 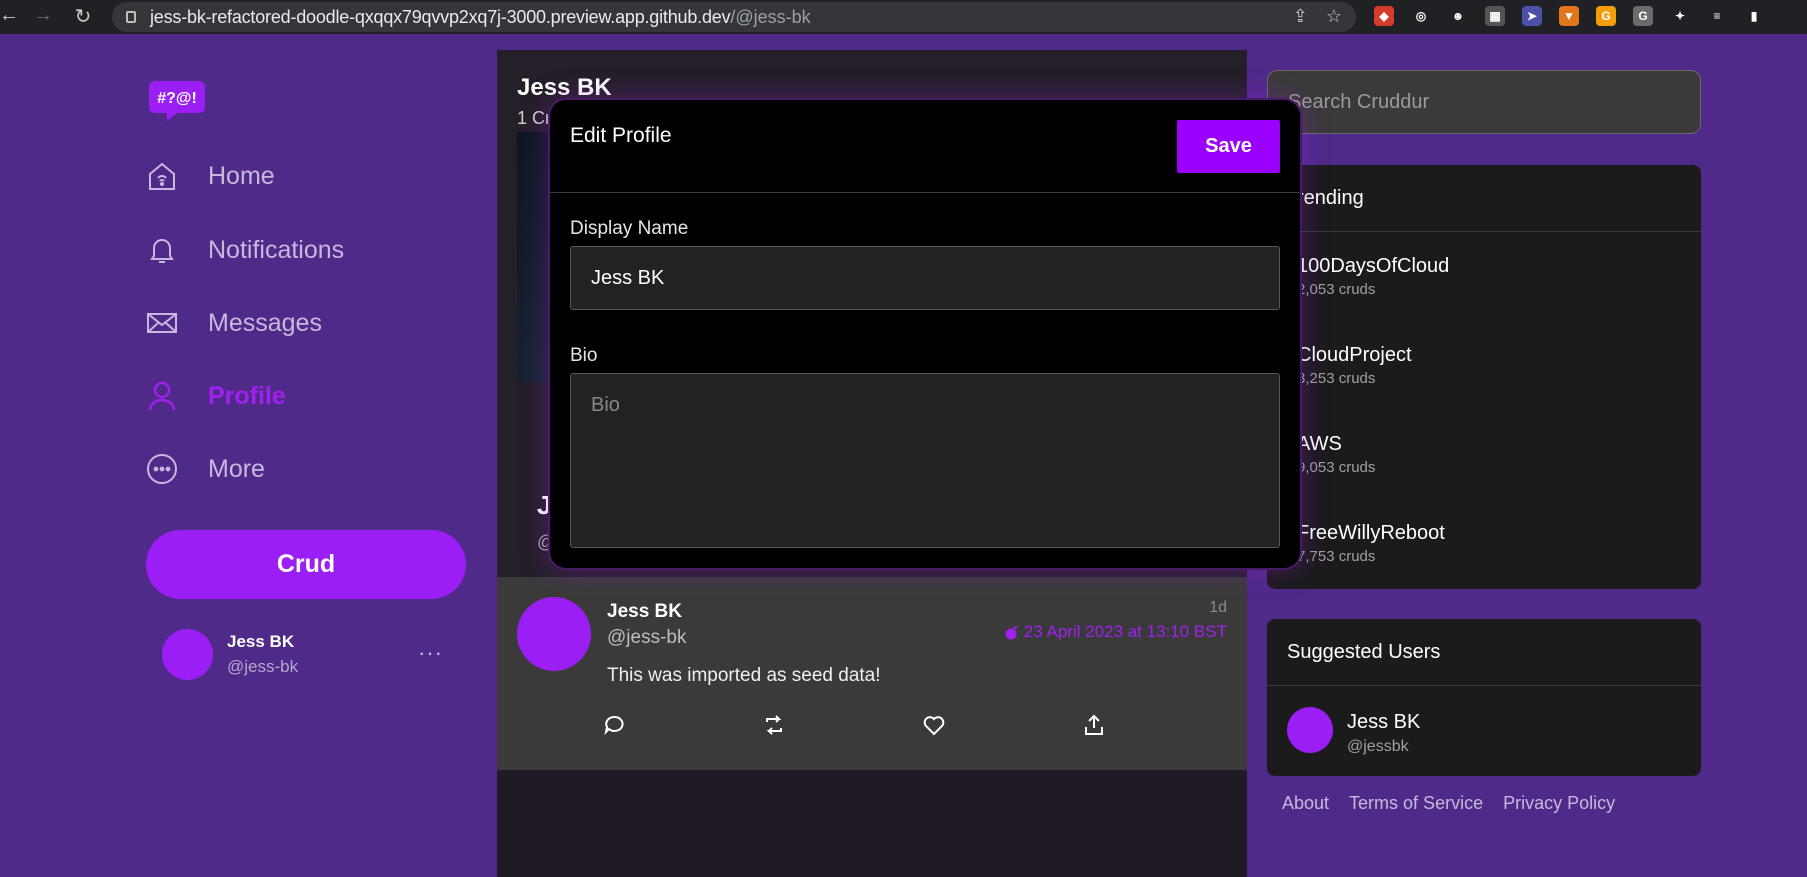 I want to click on face-extension-icon: ☻, so click(x=1458, y=16).